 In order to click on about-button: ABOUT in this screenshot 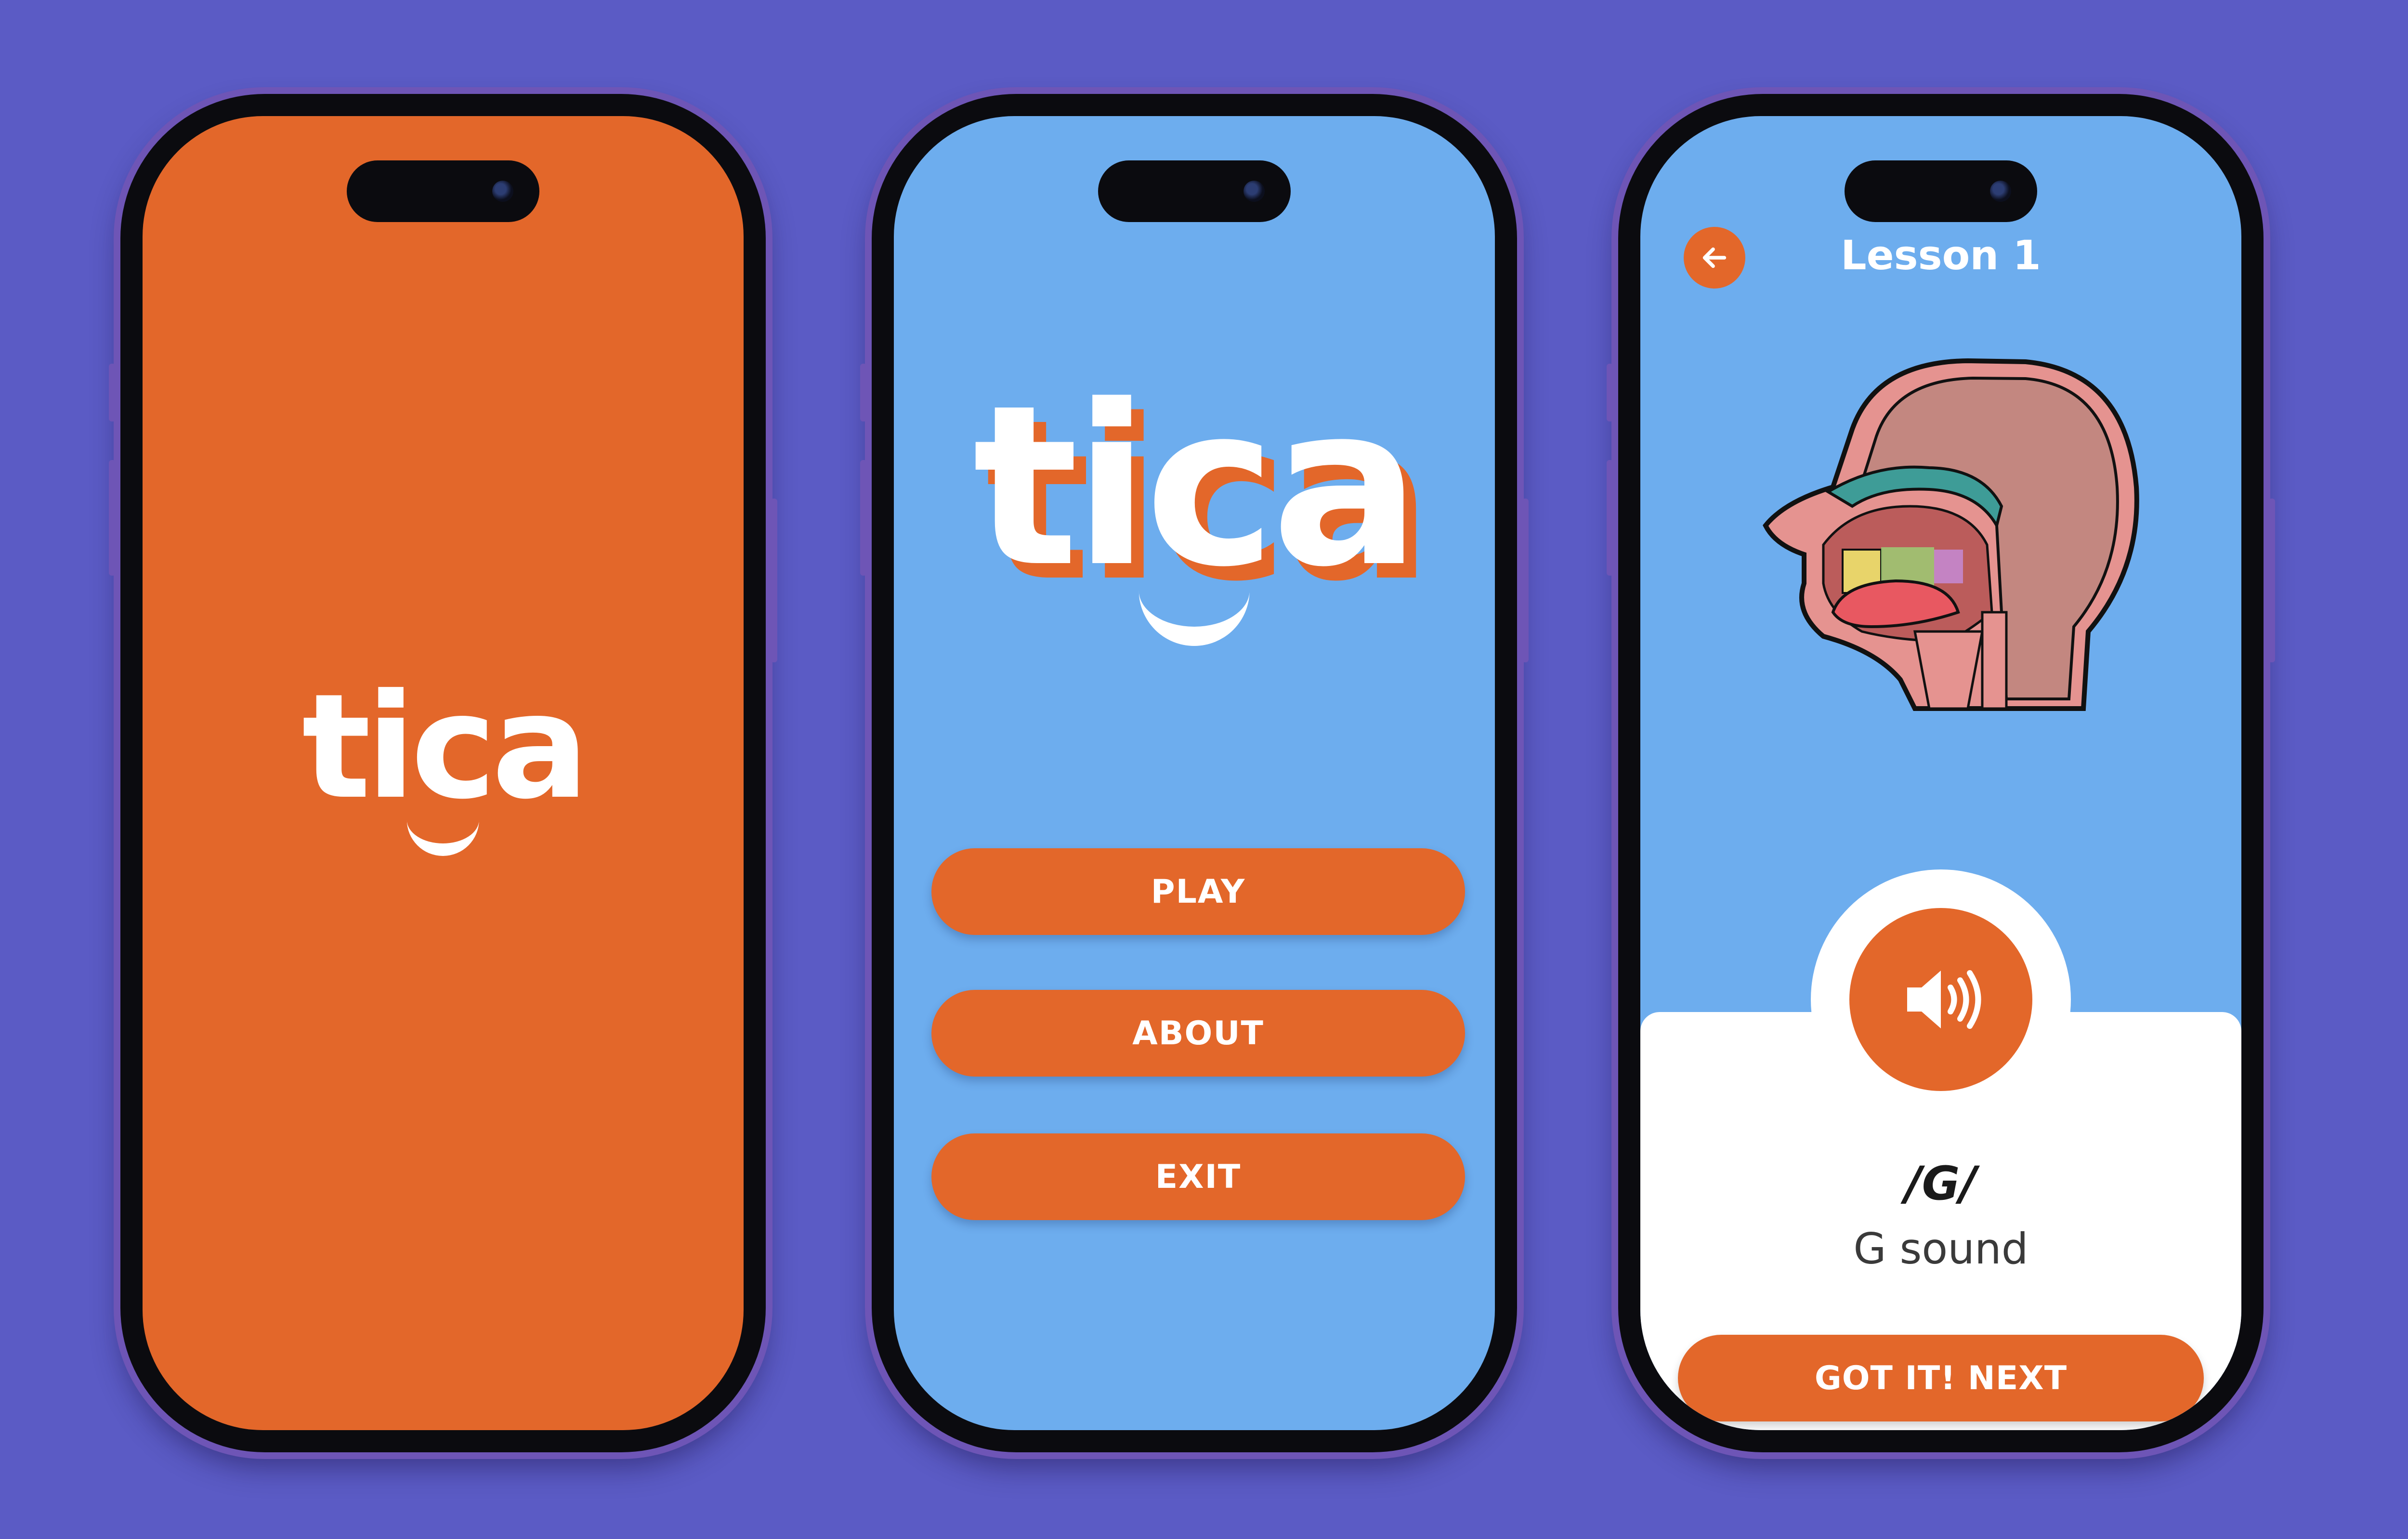, I will do `click(1198, 1033)`.